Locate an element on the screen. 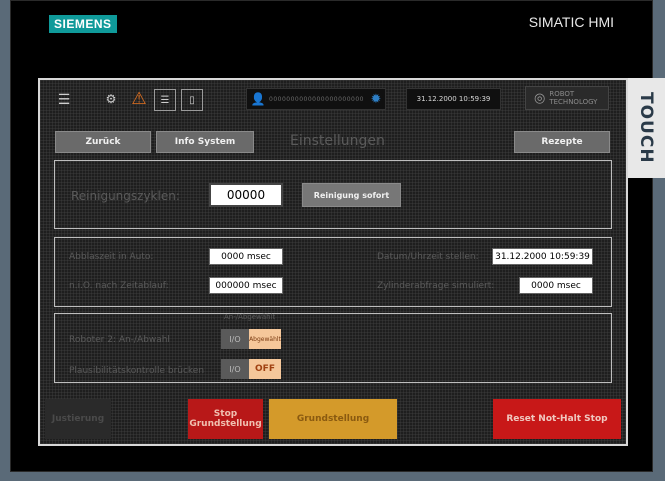 This screenshot has width=665, height=481. zylinder-label: Zylinderabfrage simuliert: is located at coordinates (436, 286).